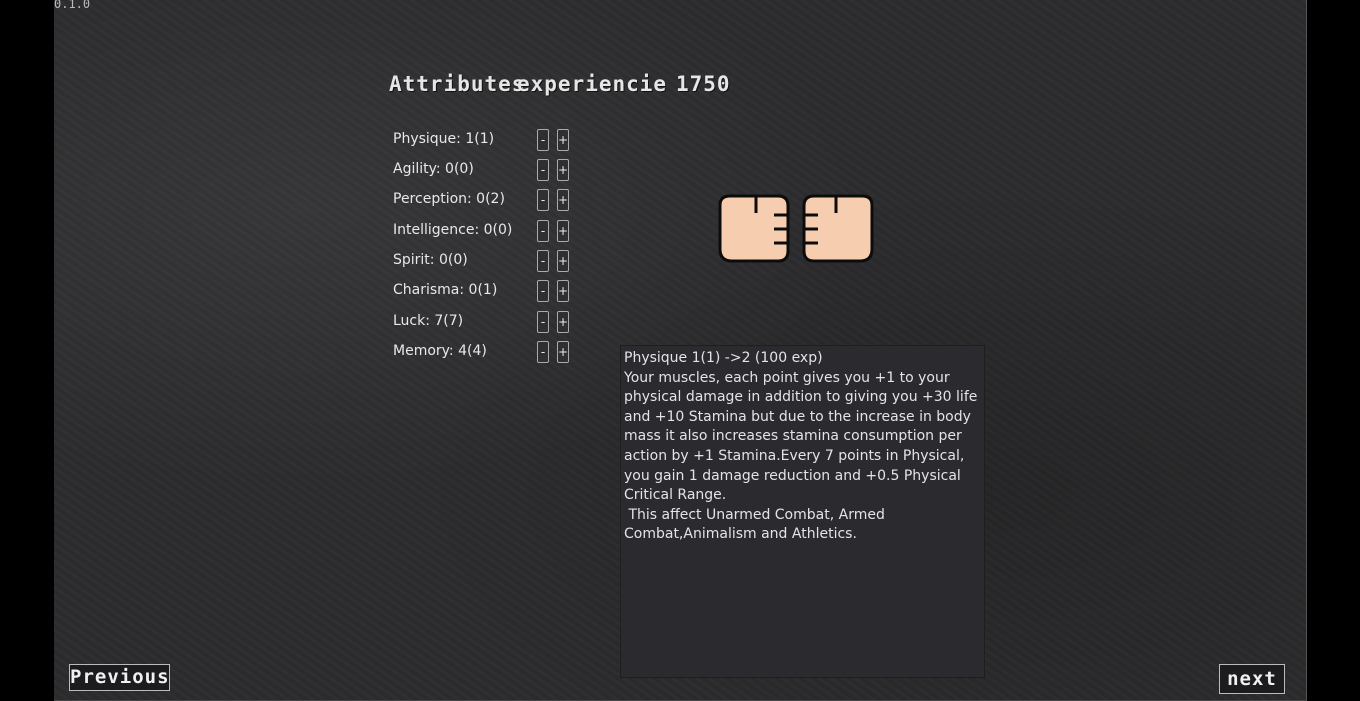 Image resolution: width=1360 pixels, height=701 pixels. I want to click on decrease-spirit-button: -, so click(543, 261).